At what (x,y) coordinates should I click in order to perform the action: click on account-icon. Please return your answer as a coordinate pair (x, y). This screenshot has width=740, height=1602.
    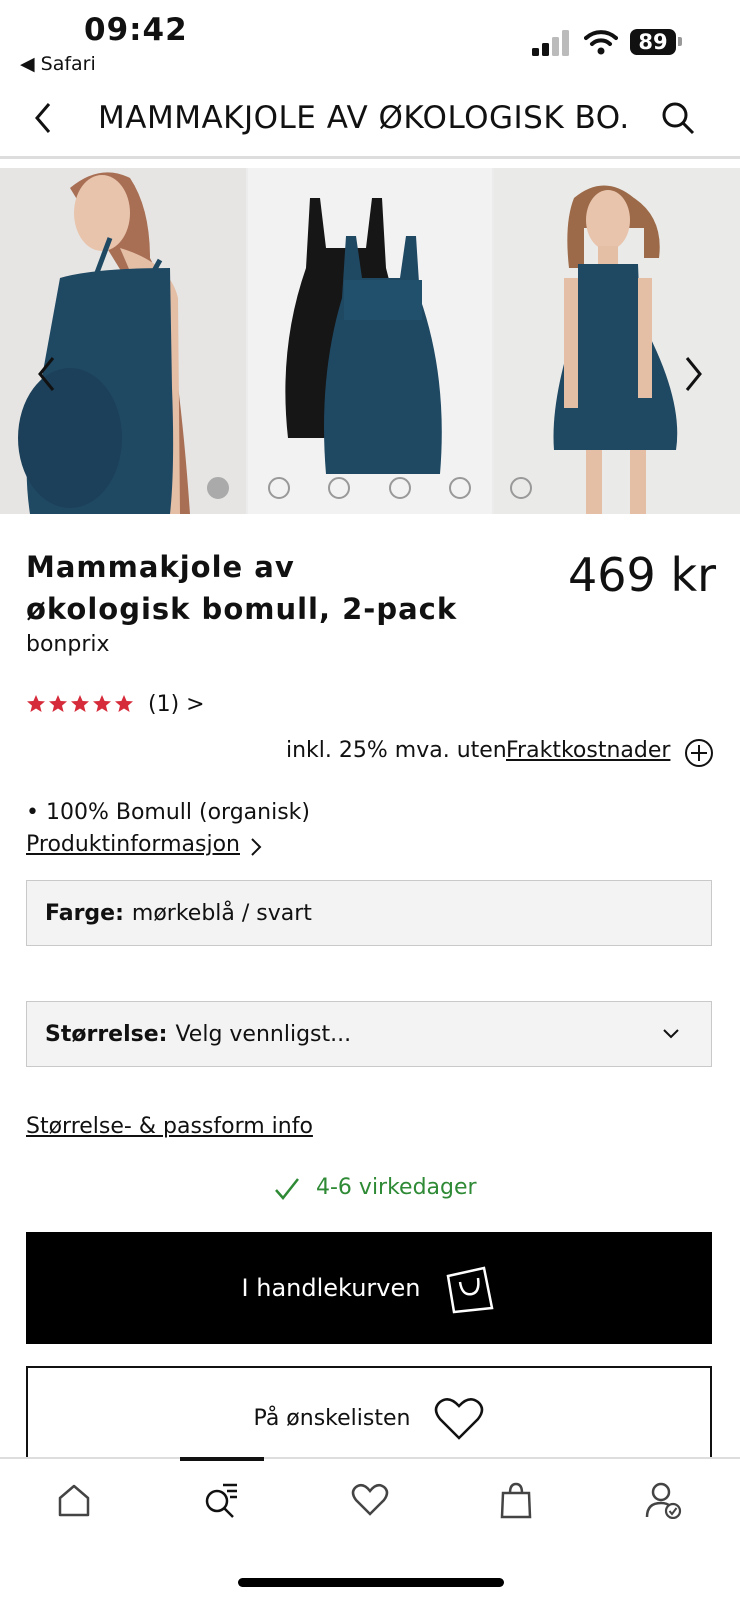
    Looking at the image, I should click on (663, 1500).